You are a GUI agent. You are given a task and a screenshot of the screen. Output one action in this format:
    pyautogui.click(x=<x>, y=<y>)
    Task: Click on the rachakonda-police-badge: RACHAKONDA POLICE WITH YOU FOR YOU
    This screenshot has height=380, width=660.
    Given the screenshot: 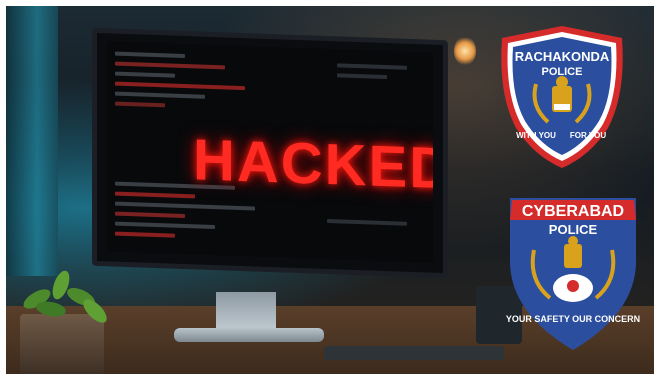 What is the action you would take?
    pyautogui.click(x=562, y=97)
    